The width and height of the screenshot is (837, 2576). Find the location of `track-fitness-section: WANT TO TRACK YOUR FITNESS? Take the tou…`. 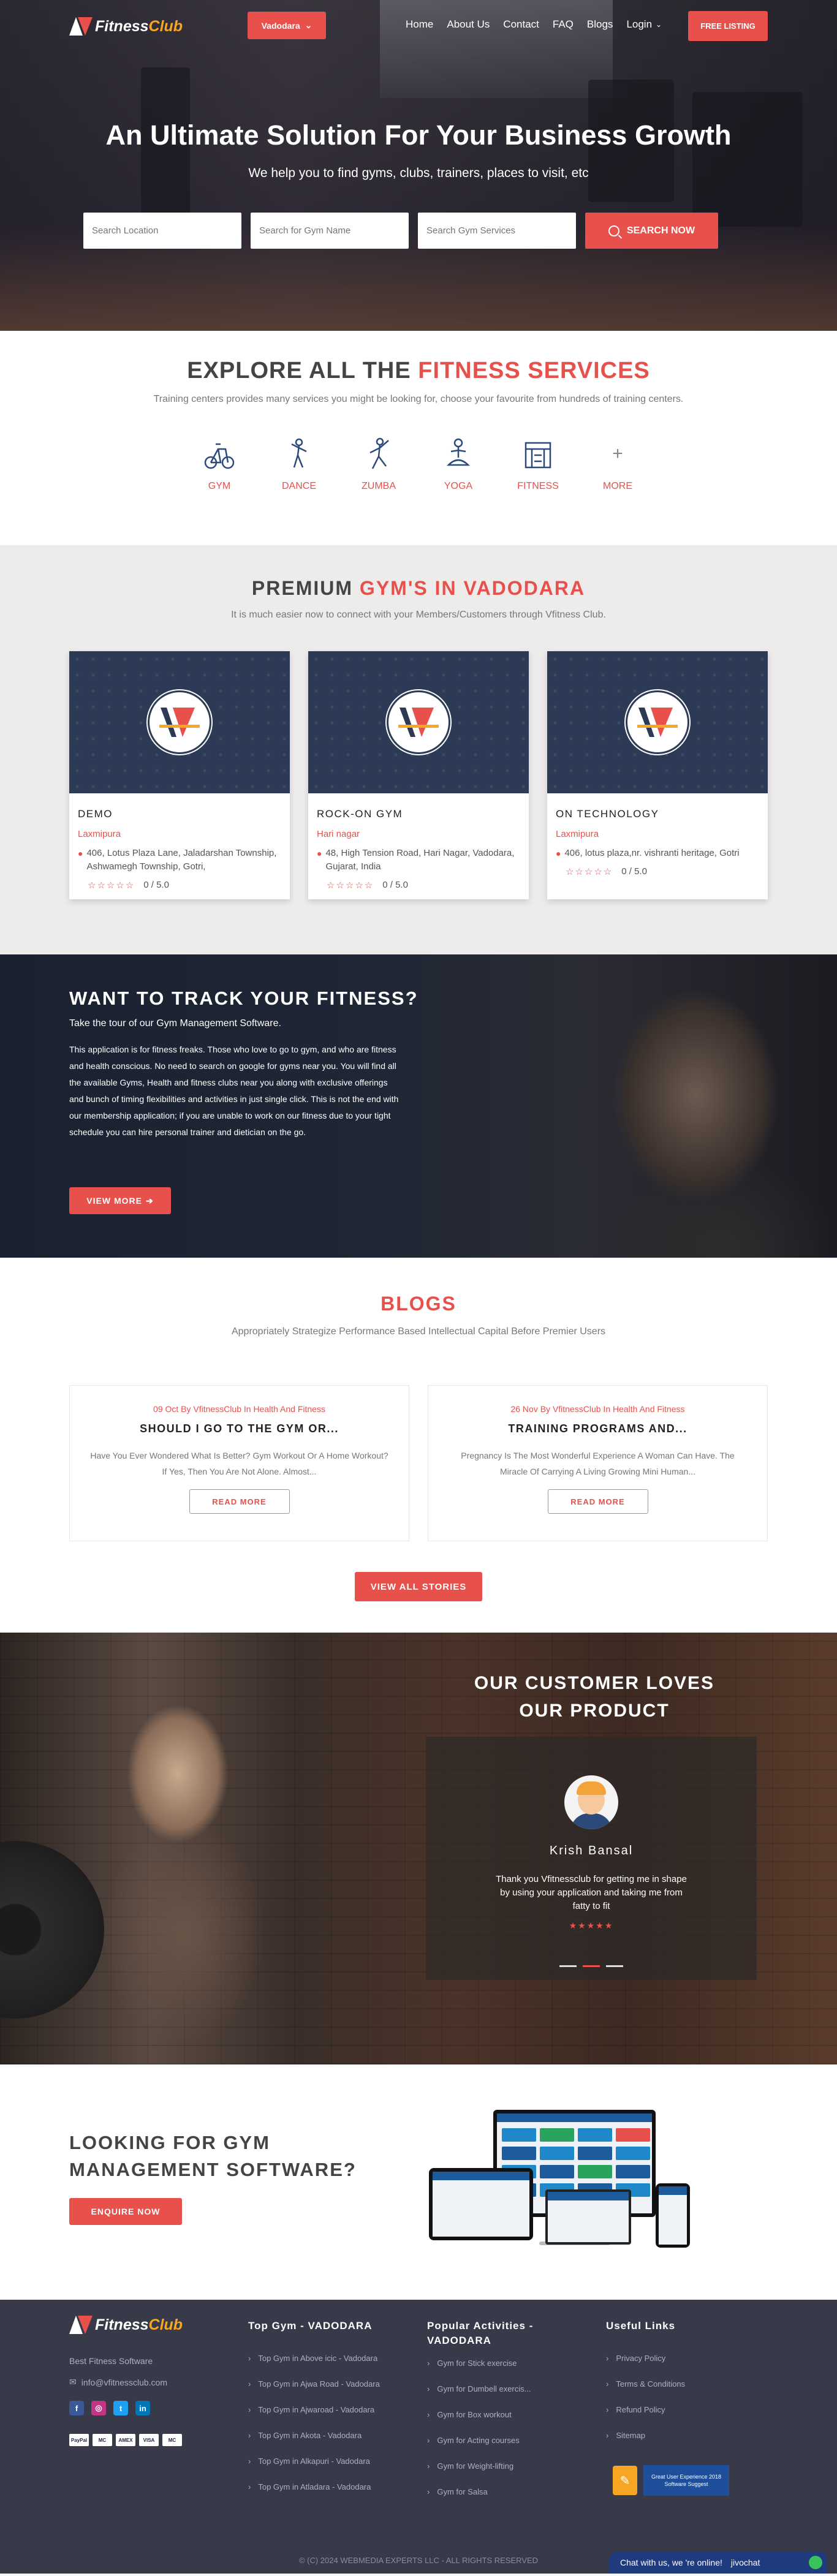

track-fitness-section: WANT TO TRACK YOUR FITNESS? Take the tou… is located at coordinates (418, 1106).